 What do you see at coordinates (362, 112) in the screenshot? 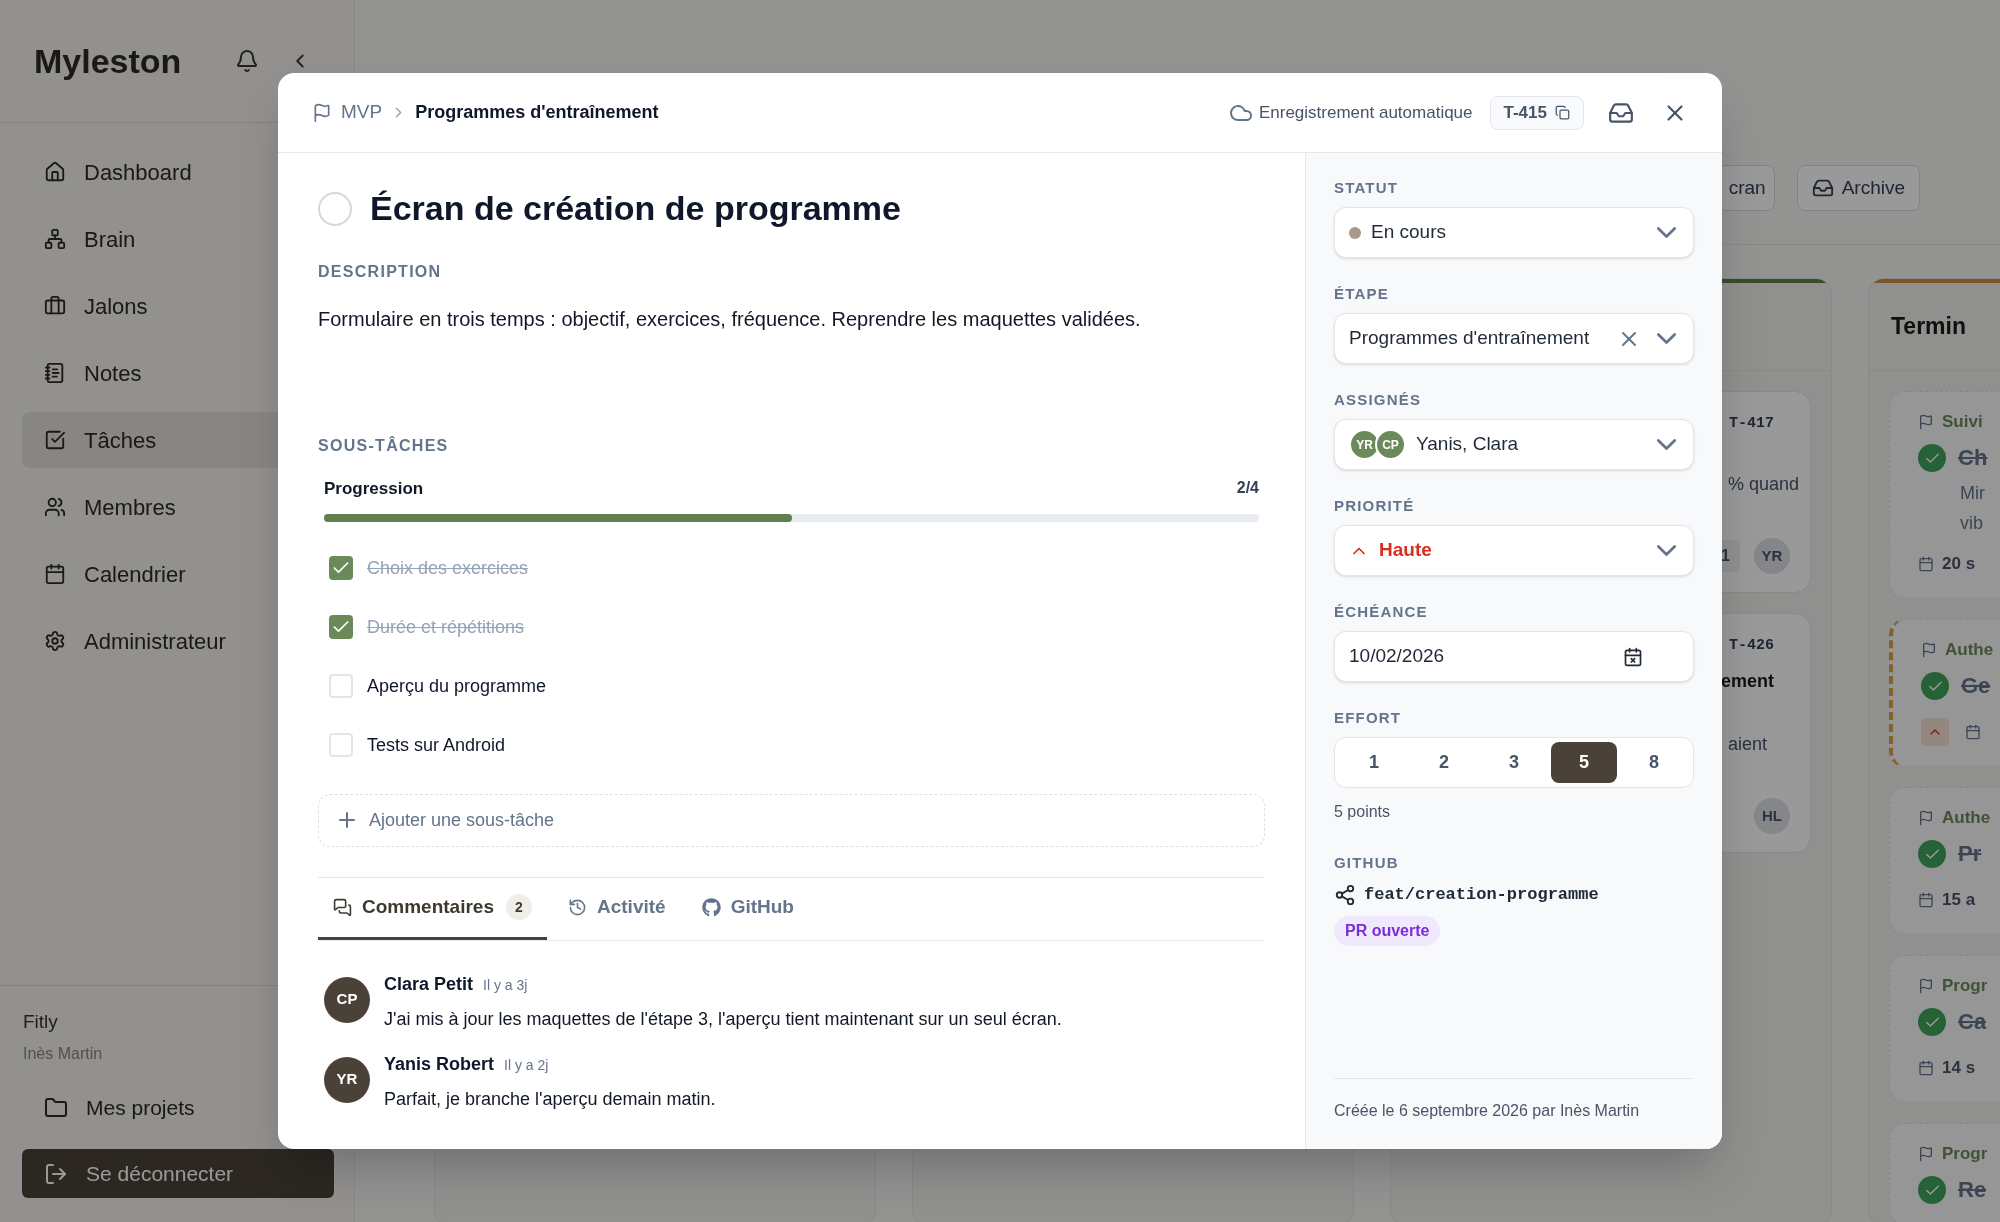
I see `breadcrumb-link: MVP` at bounding box center [362, 112].